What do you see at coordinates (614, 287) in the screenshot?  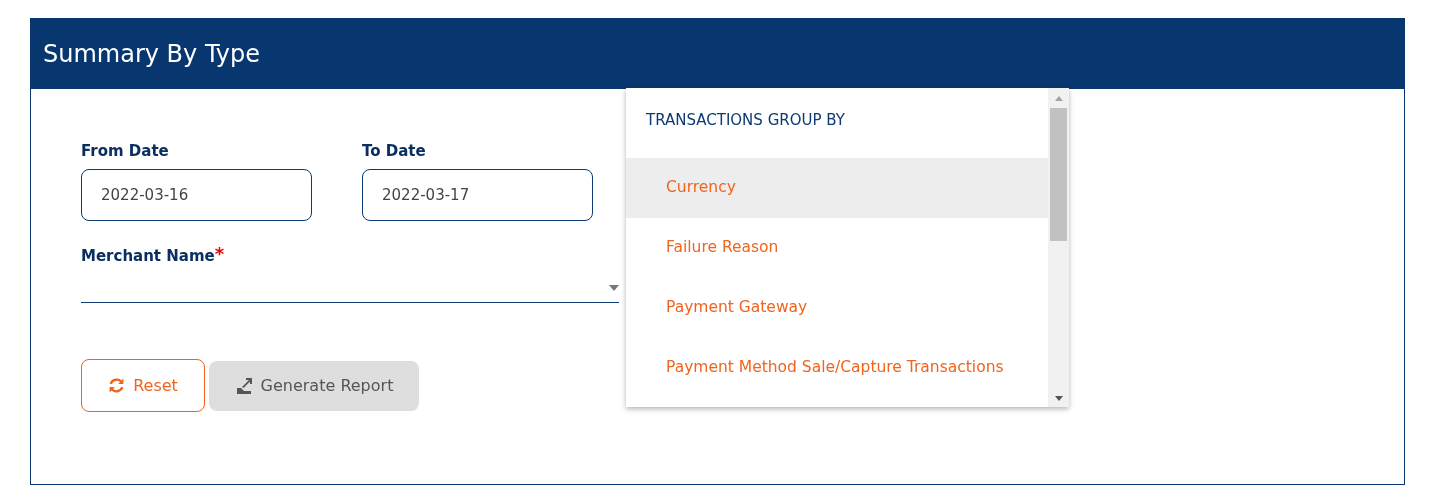 I see `caret-icon` at bounding box center [614, 287].